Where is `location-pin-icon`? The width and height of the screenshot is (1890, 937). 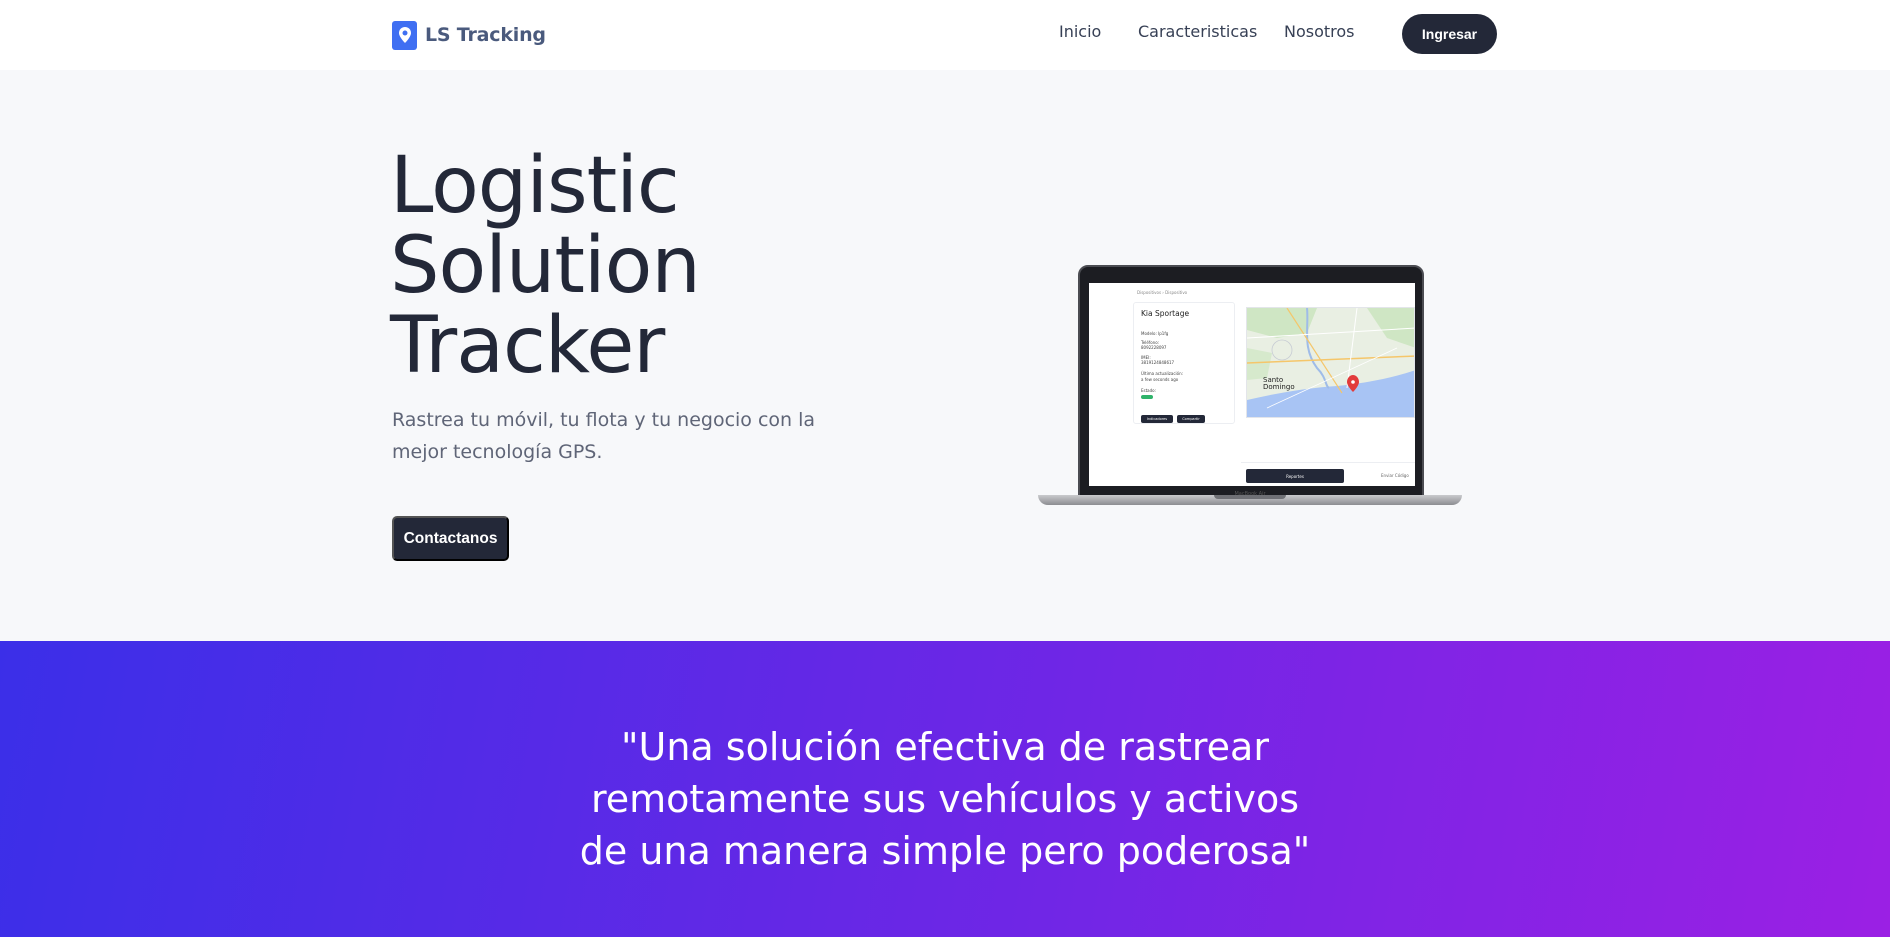
location-pin-icon is located at coordinates (404, 35).